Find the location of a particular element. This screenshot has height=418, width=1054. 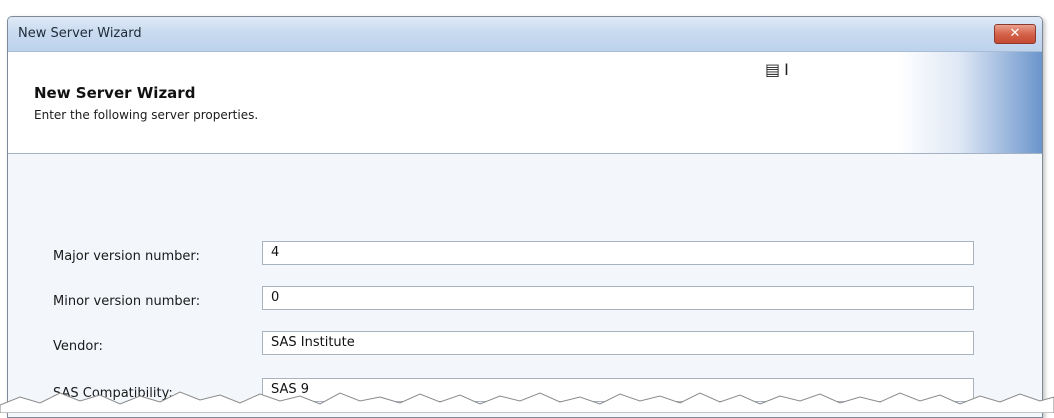

header-subtitle: Enter the following server properties. is located at coordinates (146, 115).